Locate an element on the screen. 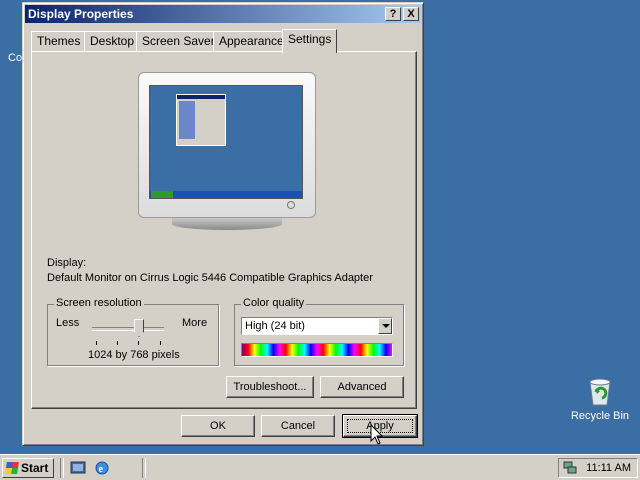 The height and width of the screenshot is (480, 640). internet-explorer-icon: e is located at coordinates (102, 468).